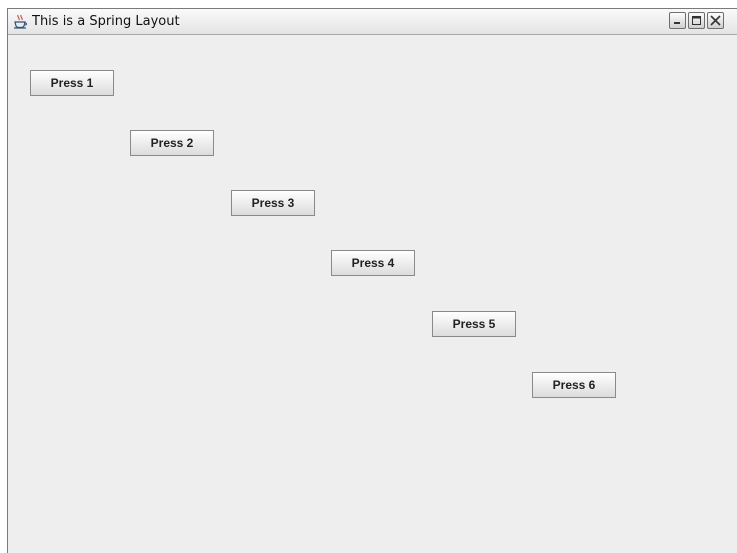  Describe the element at coordinates (574, 385) in the screenshot. I see `press-6-button: Press 6` at that location.